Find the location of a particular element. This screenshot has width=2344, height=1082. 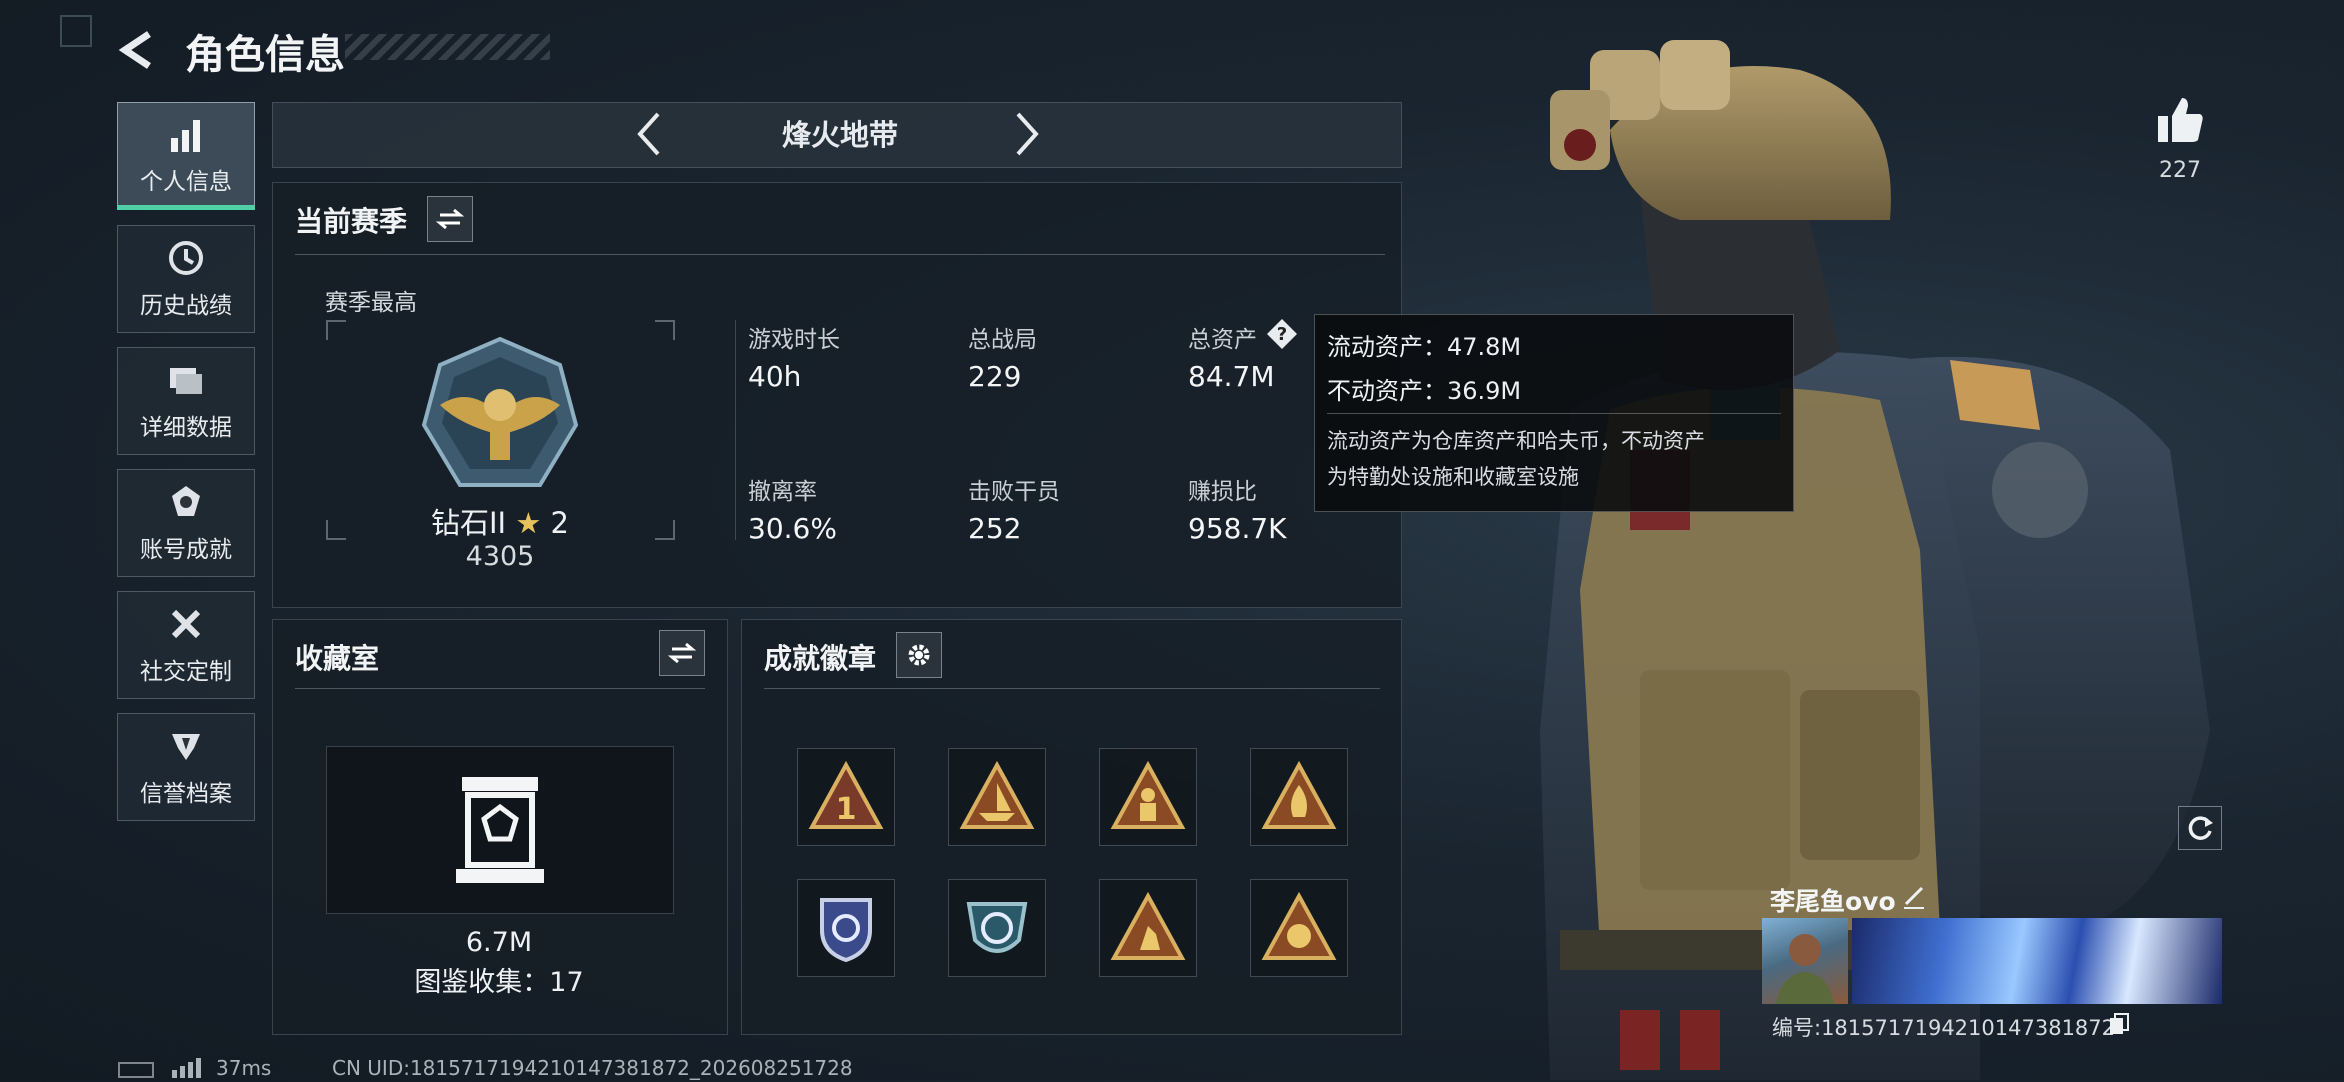

achievement-settings-button is located at coordinates (919, 655).